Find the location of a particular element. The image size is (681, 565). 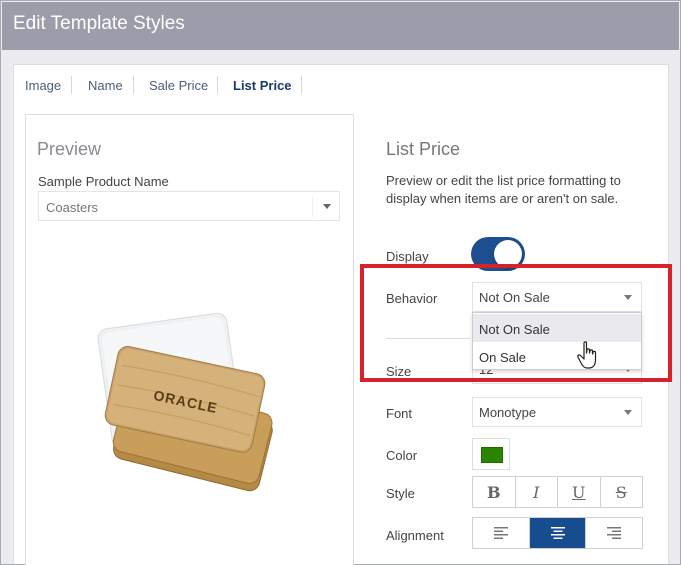

sample-product-select: Coasters is located at coordinates (189, 206).